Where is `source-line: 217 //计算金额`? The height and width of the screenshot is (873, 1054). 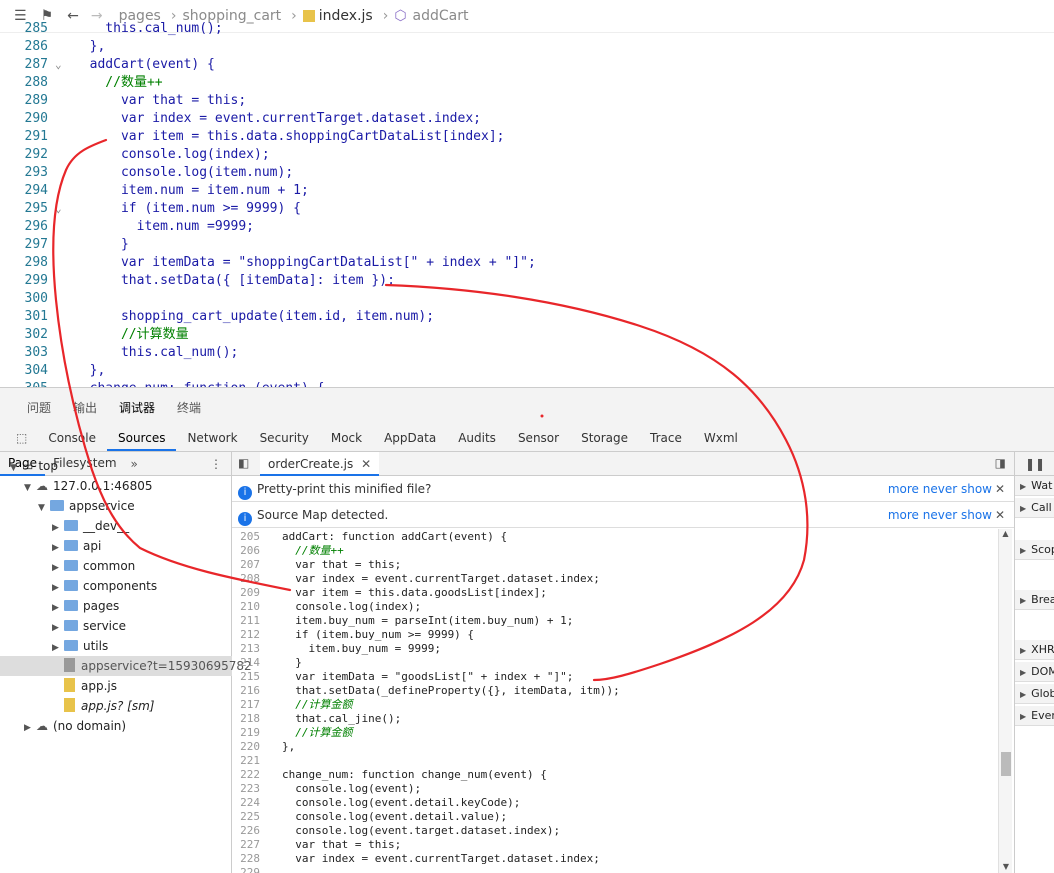
source-line: 217 //计算金额 is located at coordinates (617, 705).